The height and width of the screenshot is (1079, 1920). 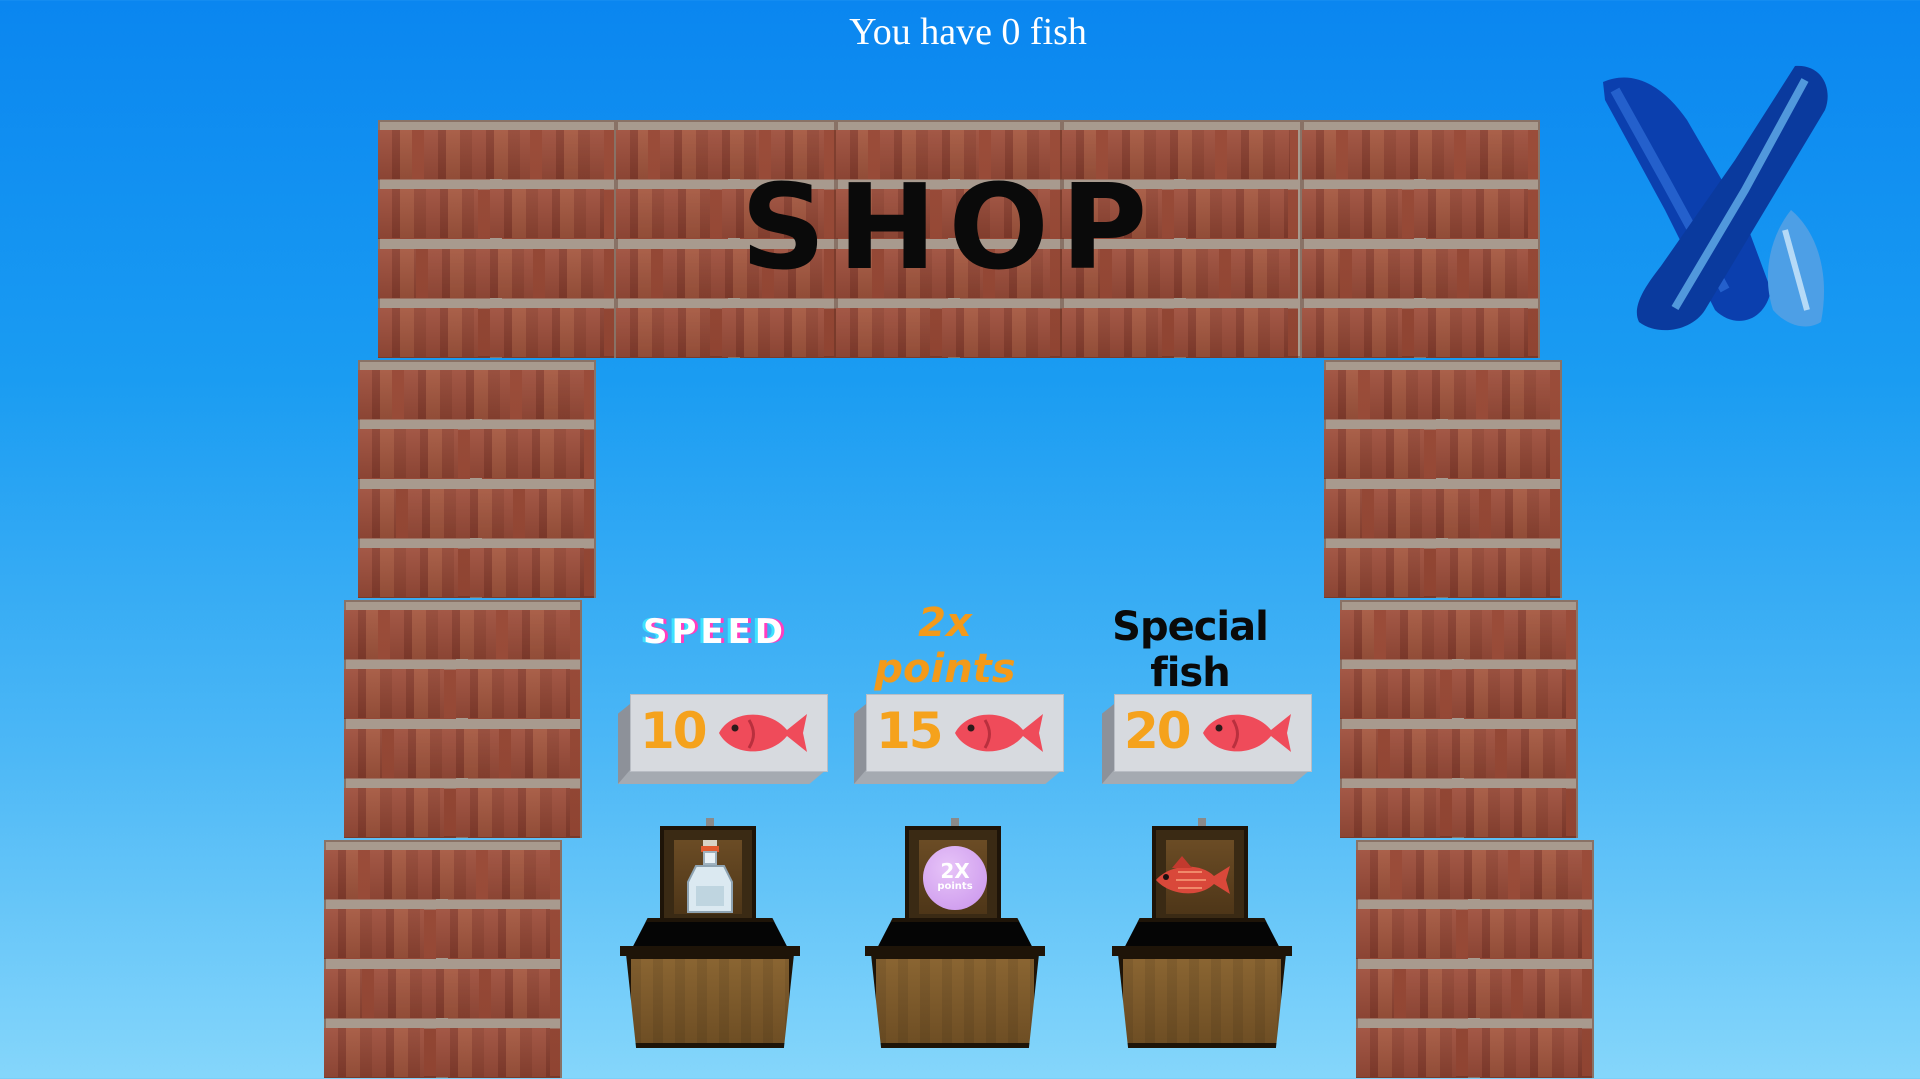 What do you see at coordinates (910, 731) in the screenshot?
I see `price-value: 15` at bounding box center [910, 731].